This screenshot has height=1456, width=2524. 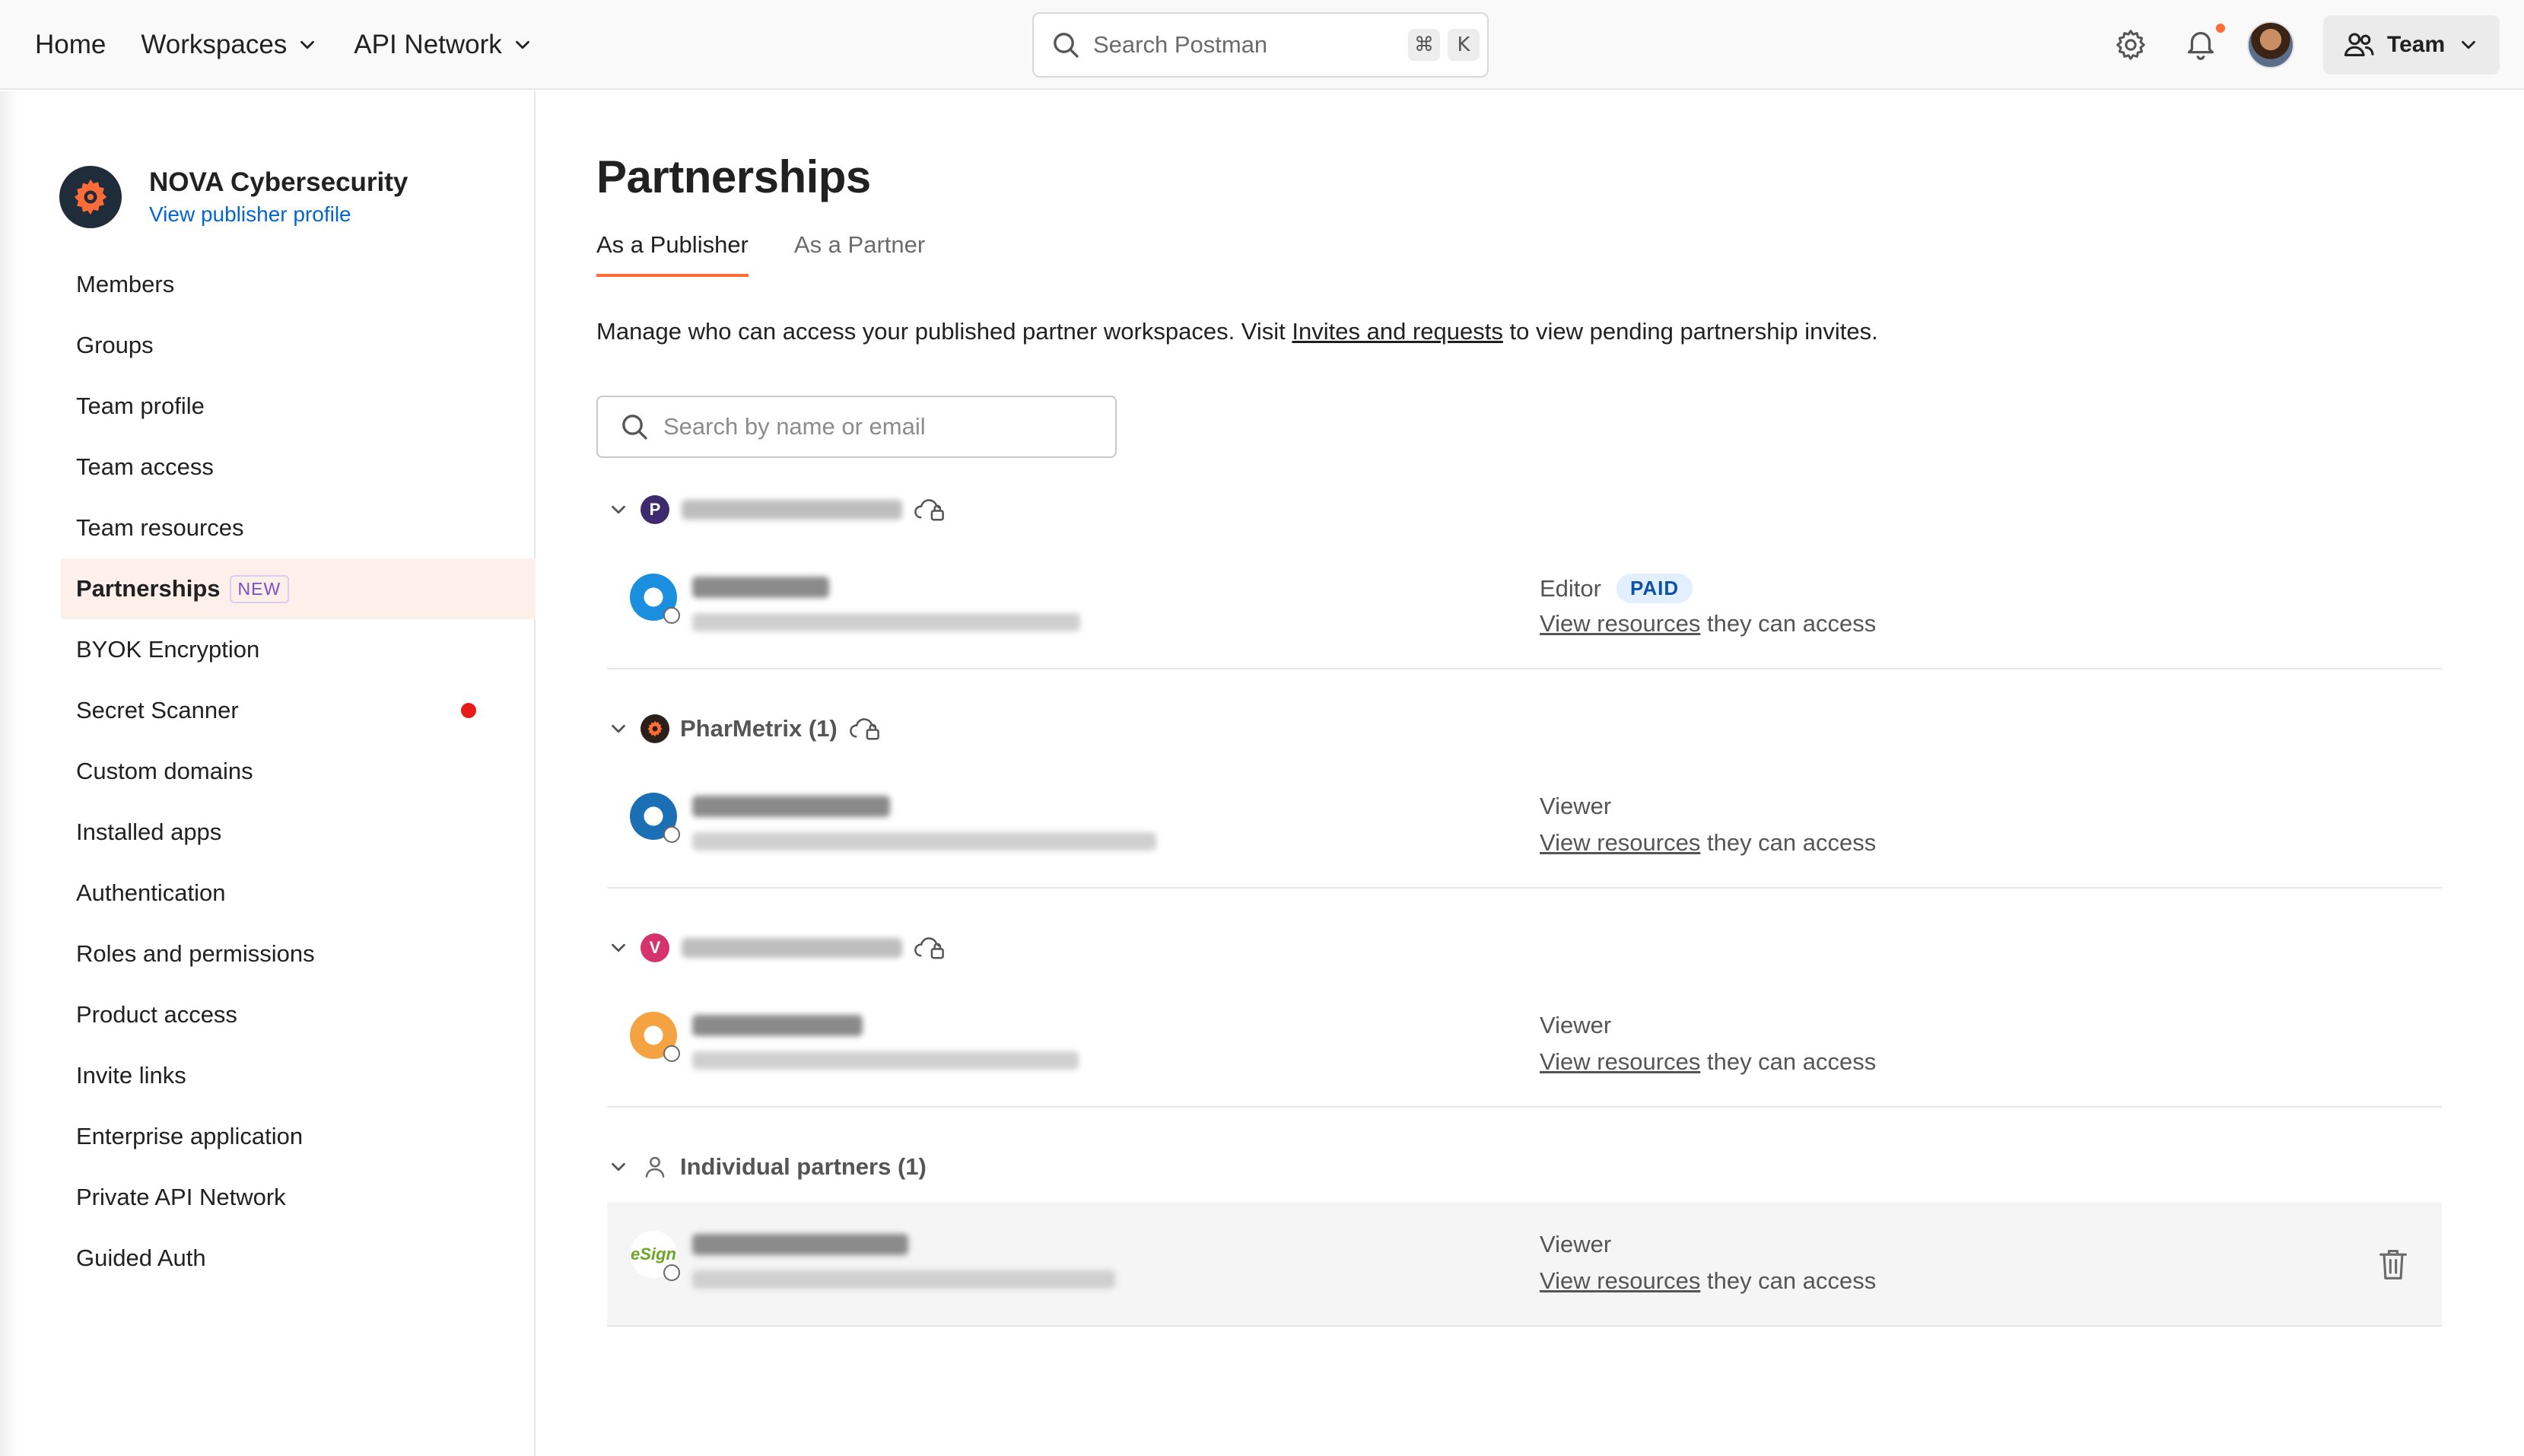 I want to click on partner-group-header: Individual partners (1), so click(x=1524, y=1167).